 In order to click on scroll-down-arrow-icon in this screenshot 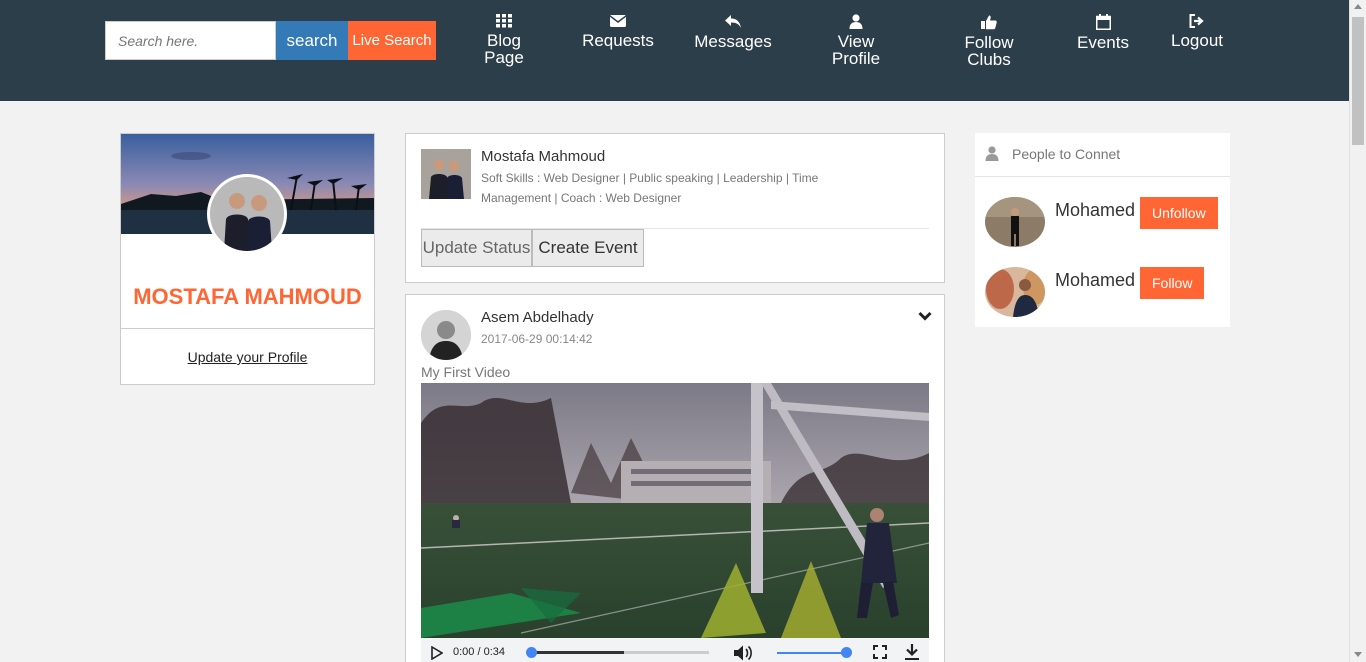, I will do `click(1358, 654)`.